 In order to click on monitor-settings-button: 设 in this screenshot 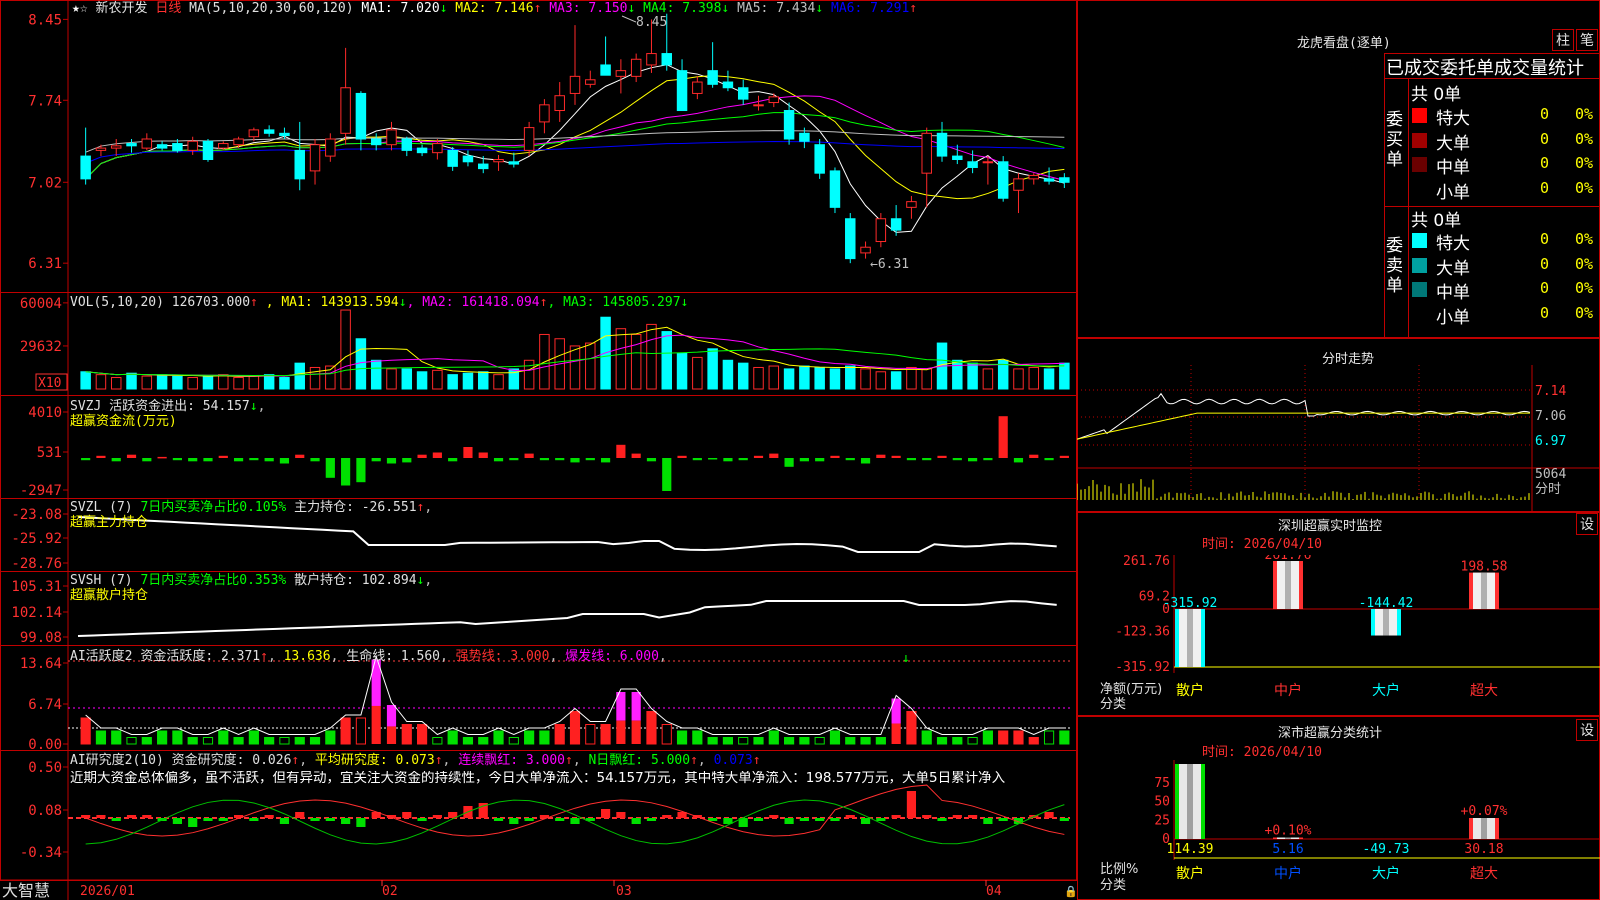, I will do `click(1587, 524)`.